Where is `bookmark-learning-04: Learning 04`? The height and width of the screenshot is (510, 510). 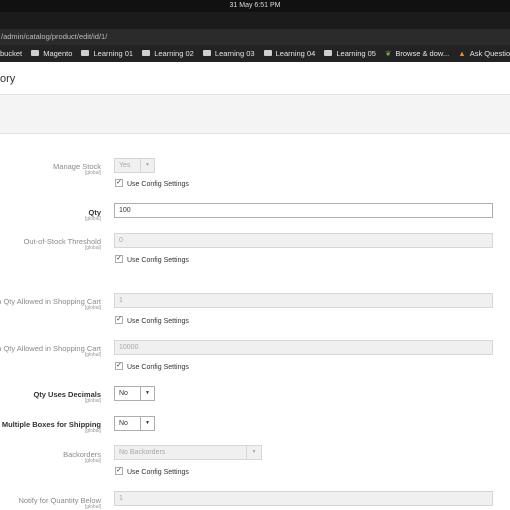
bookmark-learning-04: Learning 04 is located at coordinates (289, 53).